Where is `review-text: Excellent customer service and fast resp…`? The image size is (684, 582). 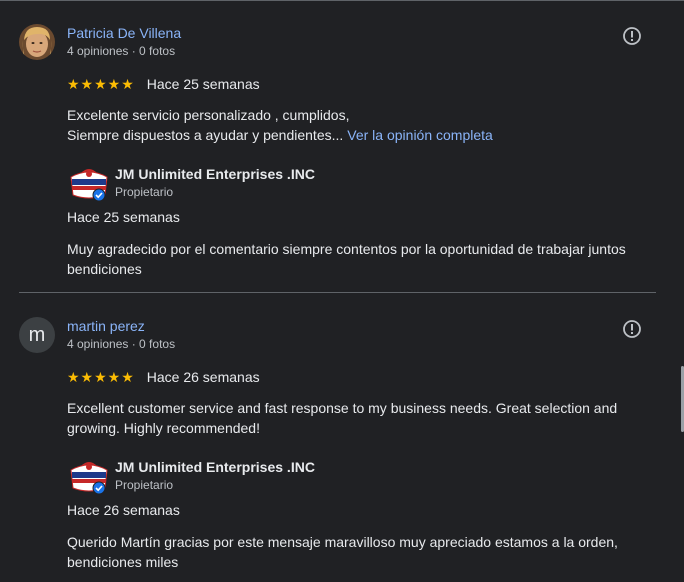
review-text: Excellent customer service and fast resp… is located at coordinates (342, 418).